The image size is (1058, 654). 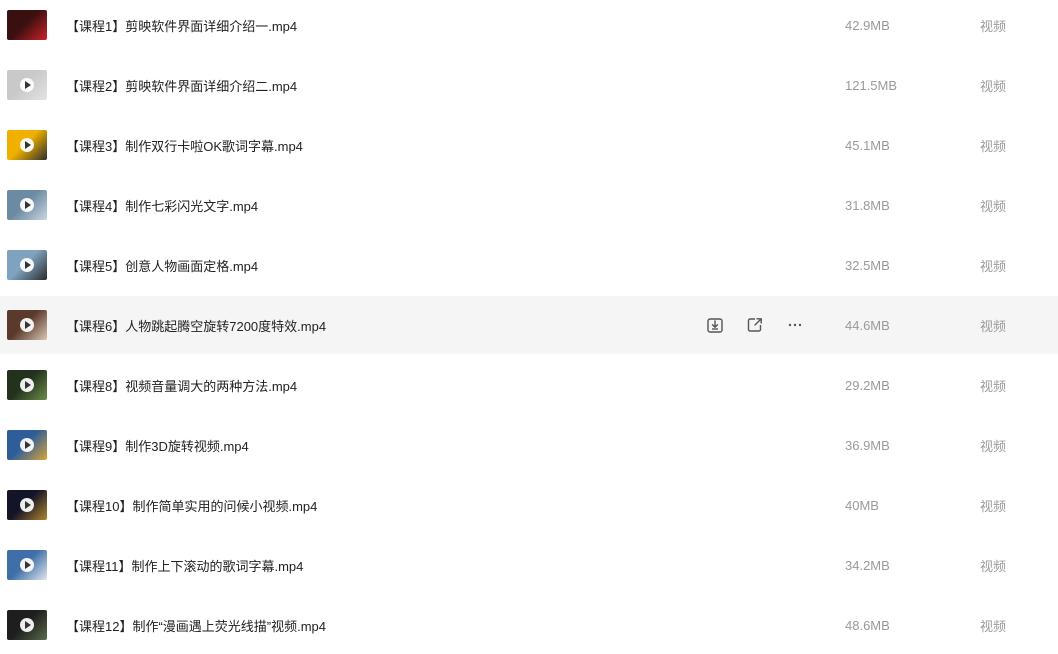 I want to click on file-size: 45.1MB, so click(x=867, y=145).